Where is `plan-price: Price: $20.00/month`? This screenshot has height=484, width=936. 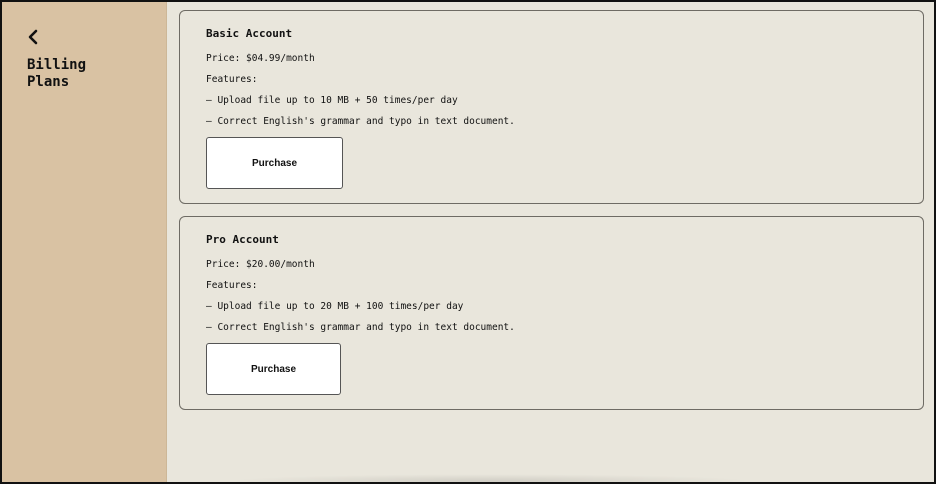 plan-price: Price: $20.00/month is located at coordinates (260, 264).